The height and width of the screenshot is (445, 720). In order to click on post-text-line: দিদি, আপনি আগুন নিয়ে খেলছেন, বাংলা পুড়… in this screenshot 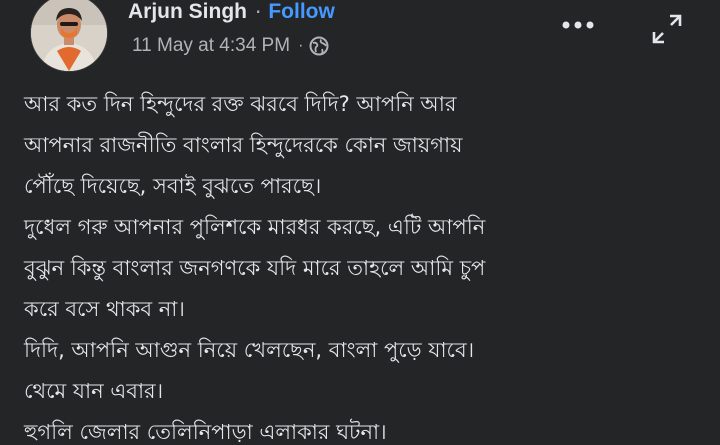, I will do `click(249, 350)`.